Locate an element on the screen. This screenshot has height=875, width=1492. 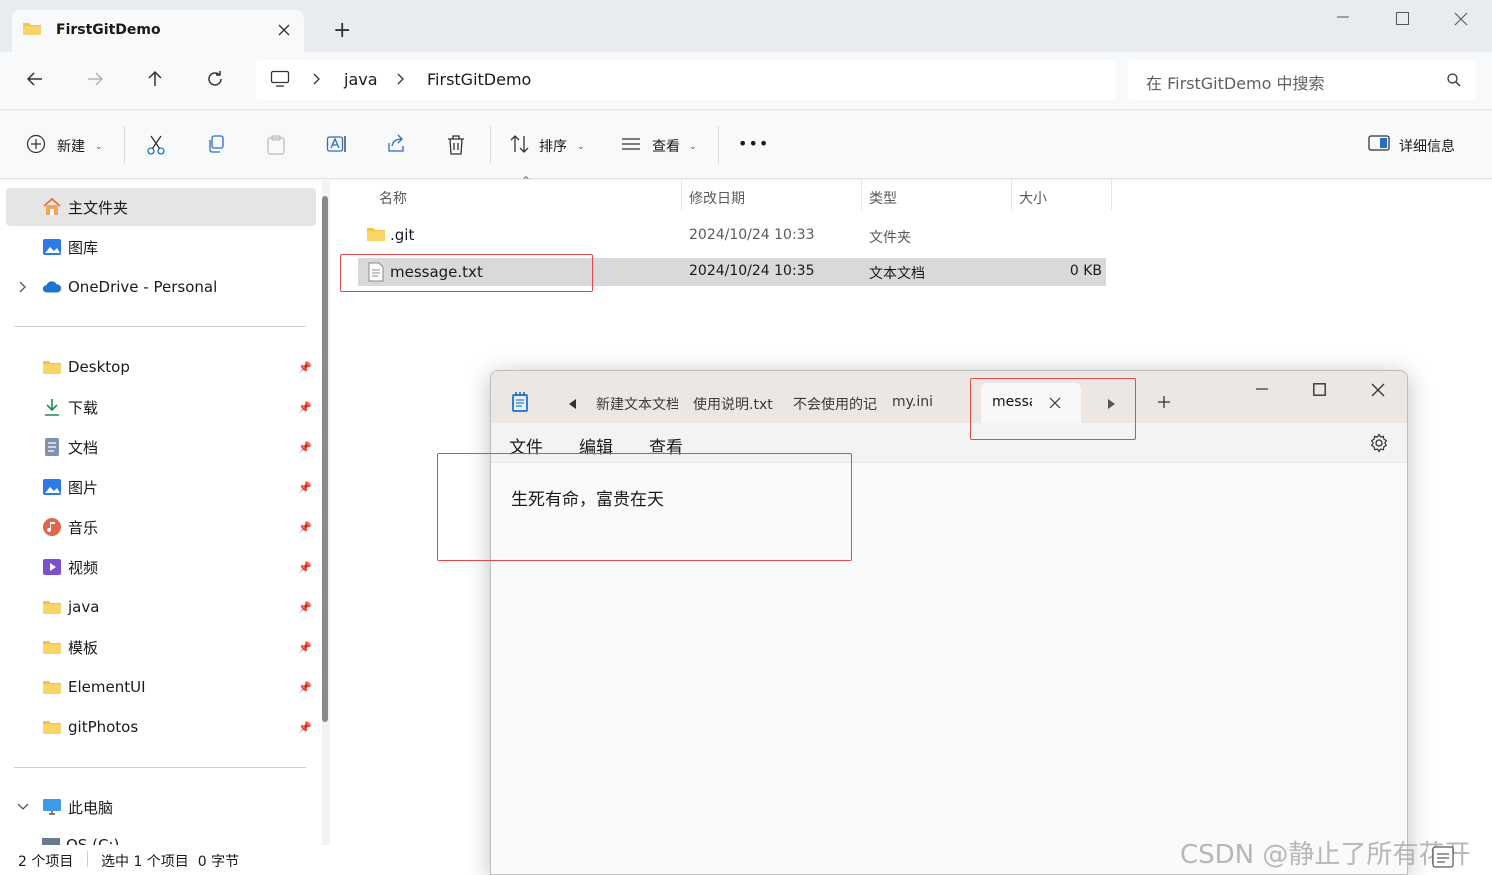
more-options-button: ••• is located at coordinates (753, 143).